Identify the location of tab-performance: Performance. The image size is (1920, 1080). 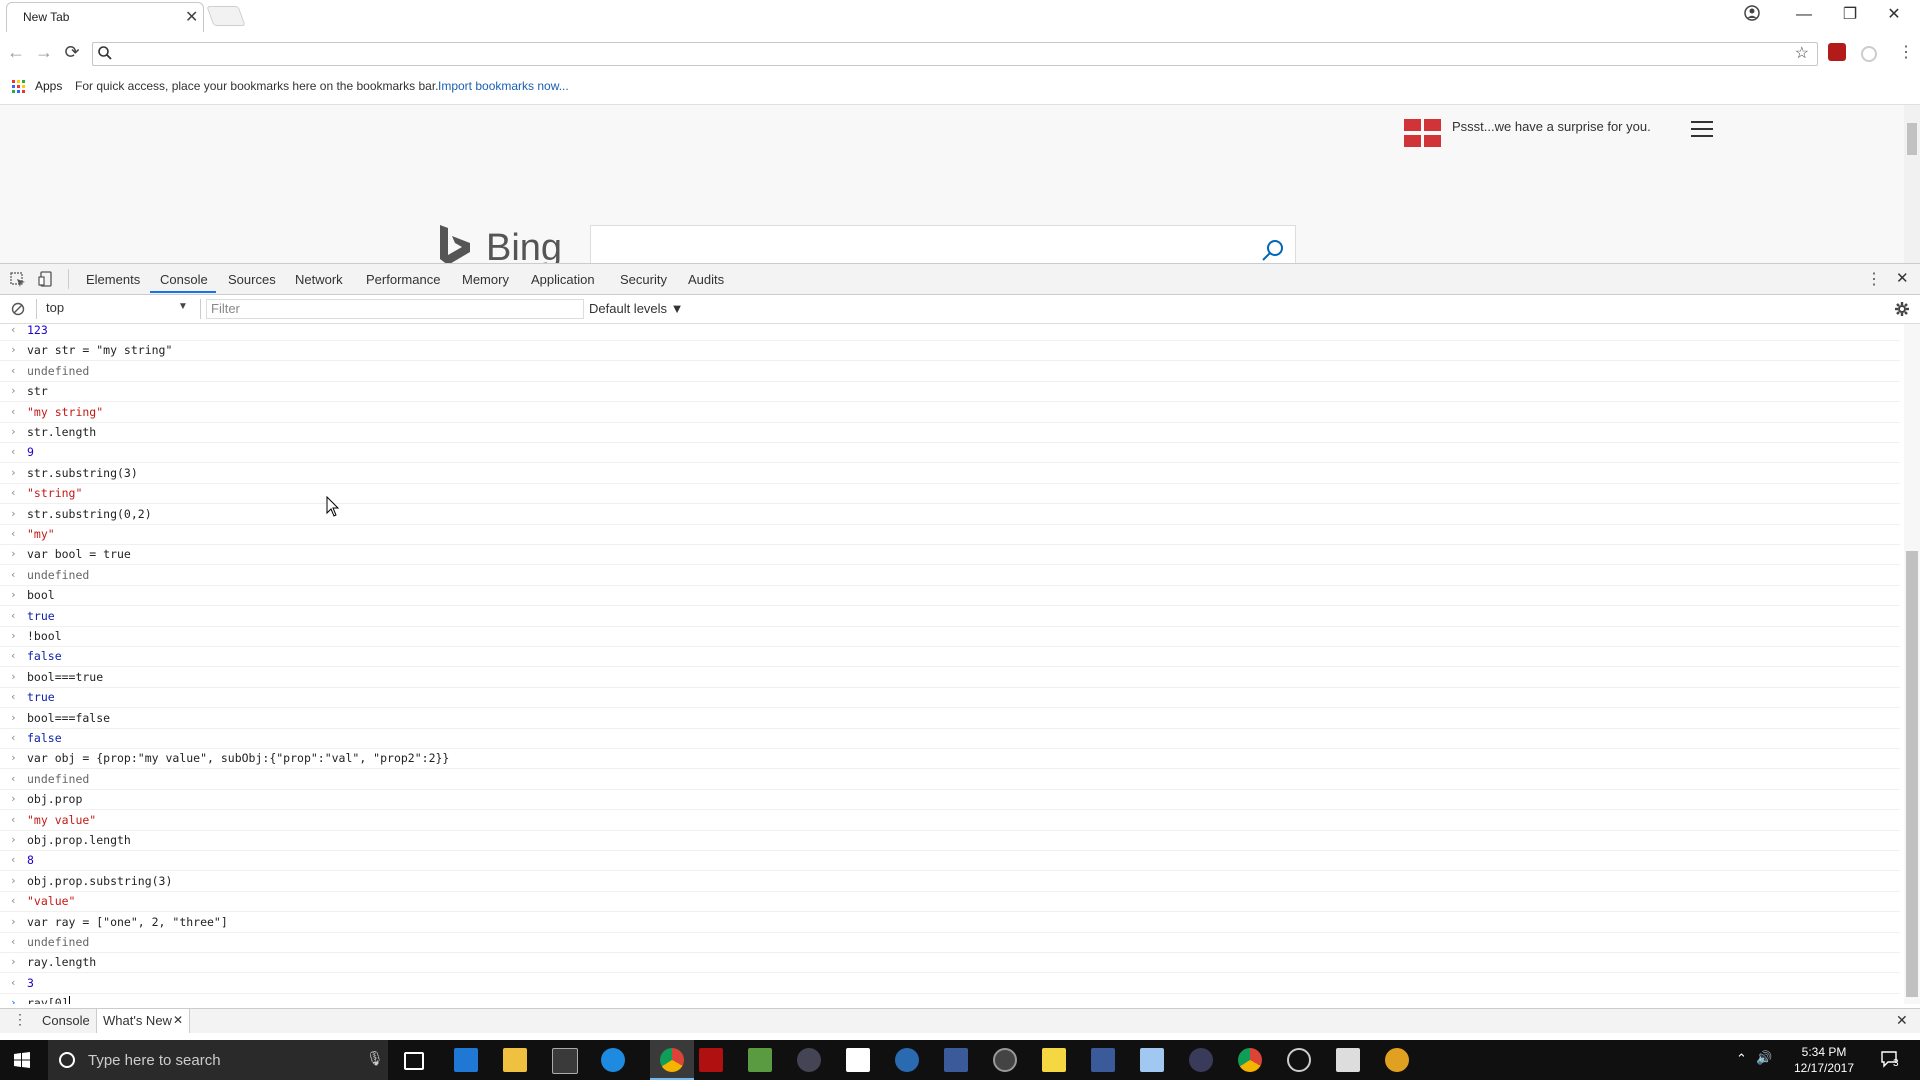
(403, 279).